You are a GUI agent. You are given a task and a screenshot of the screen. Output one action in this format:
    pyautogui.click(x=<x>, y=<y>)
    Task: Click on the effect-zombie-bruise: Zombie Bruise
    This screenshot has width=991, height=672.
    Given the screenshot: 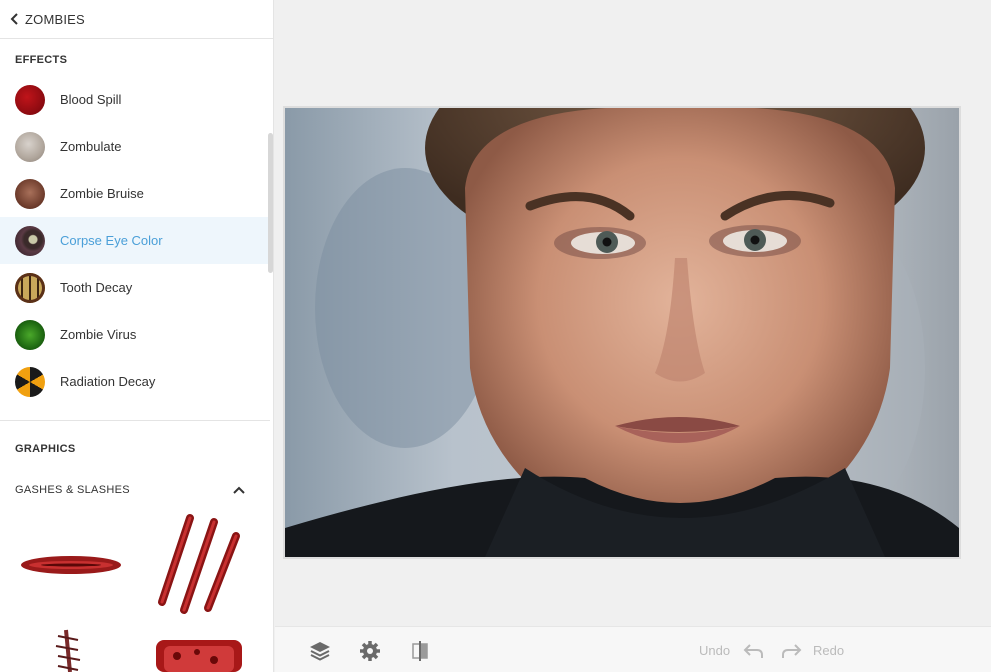 What is the action you would take?
    pyautogui.click(x=135, y=193)
    